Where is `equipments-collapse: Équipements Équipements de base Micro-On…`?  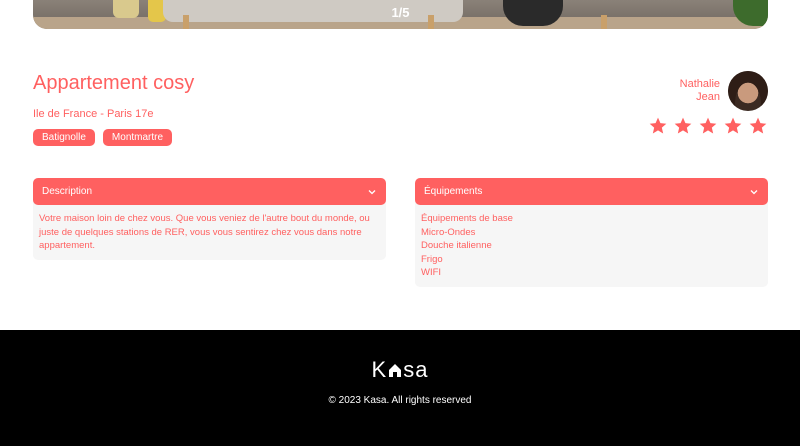 equipments-collapse: Équipements Équipements de base Micro-On… is located at coordinates (591, 232).